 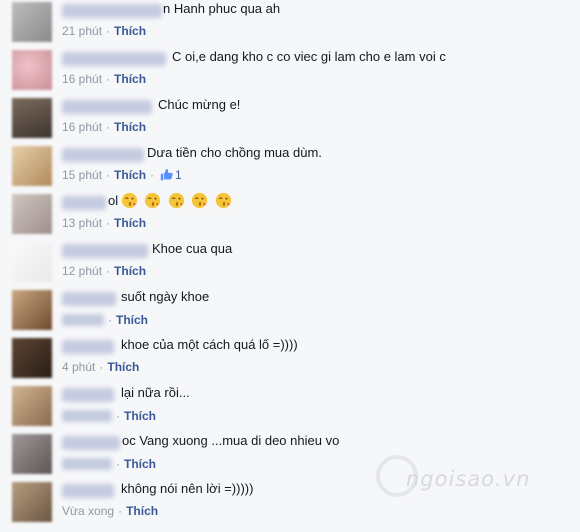 I want to click on comment-text: Dưa tiền cho chồng mua dùm., so click(x=234, y=152).